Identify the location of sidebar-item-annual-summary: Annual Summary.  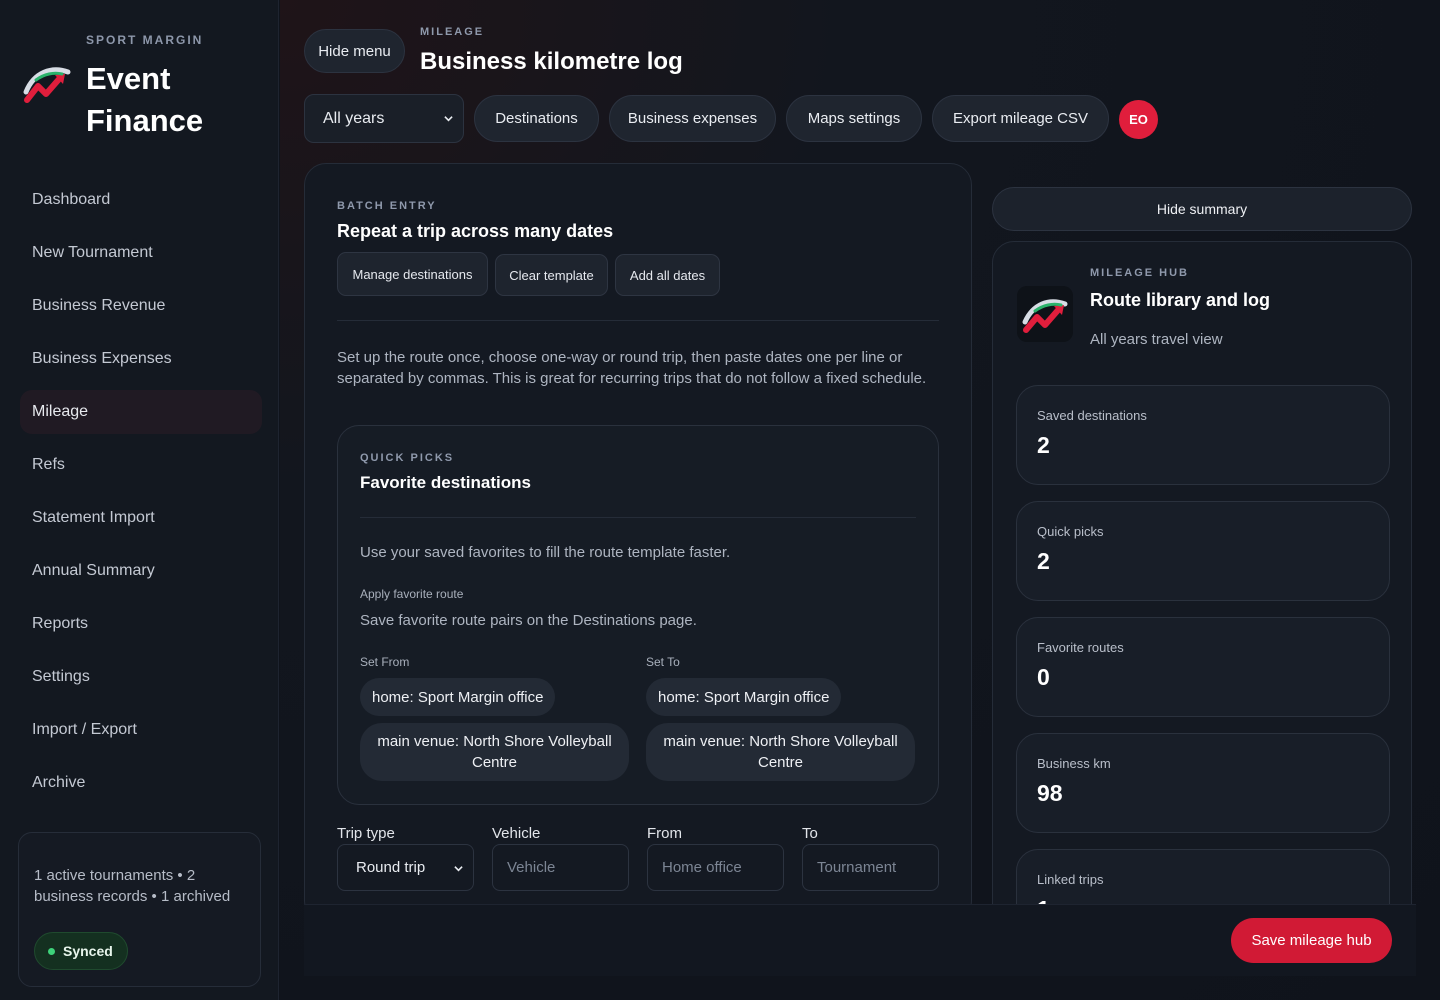
(141, 571).